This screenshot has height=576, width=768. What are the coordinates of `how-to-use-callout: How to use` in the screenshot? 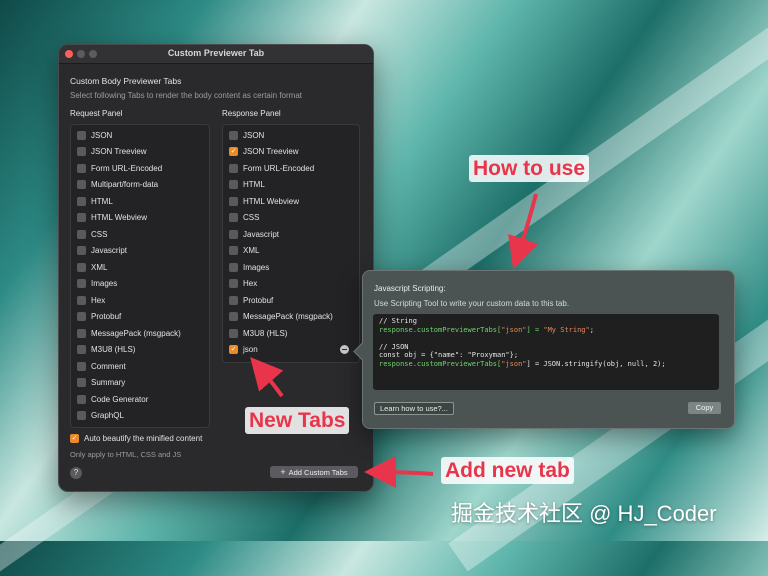 It's located at (529, 168).